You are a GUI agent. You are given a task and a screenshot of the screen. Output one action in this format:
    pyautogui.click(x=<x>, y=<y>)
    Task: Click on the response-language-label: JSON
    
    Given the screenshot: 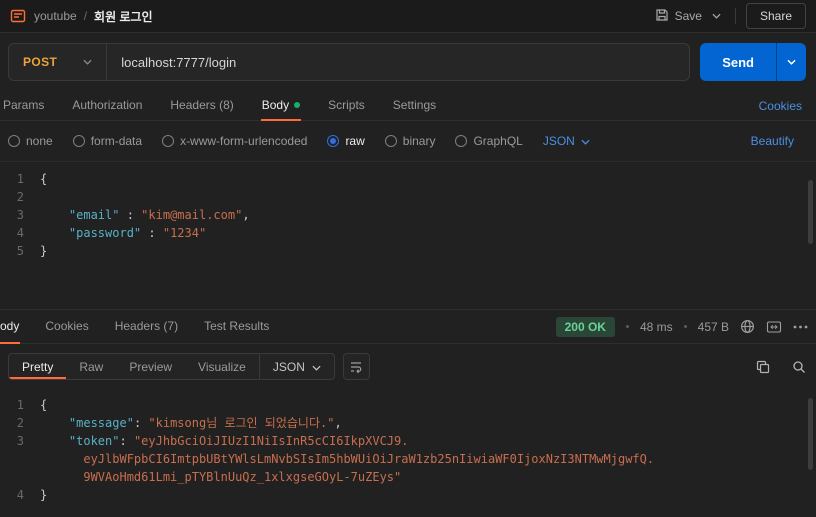 What is the action you would take?
    pyautogui.click(x=288, y=366)
    